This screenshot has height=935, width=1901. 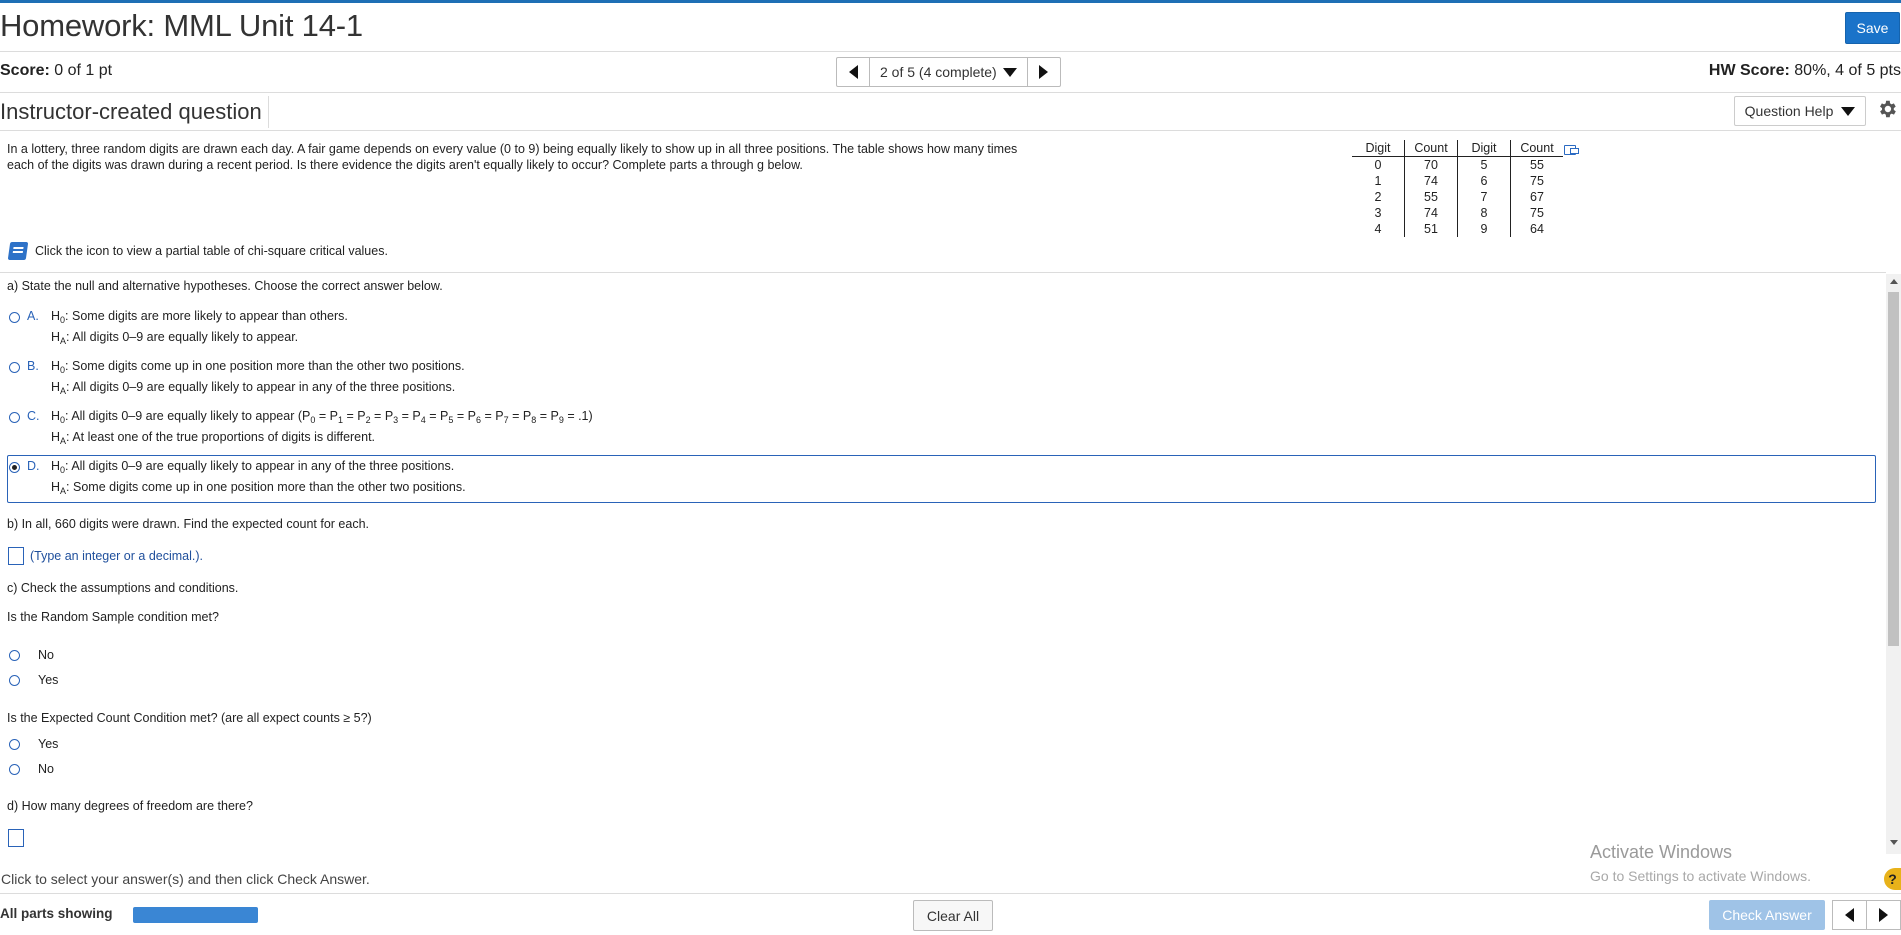 I want to click on top-accent-line, so click(x=950, y=1).